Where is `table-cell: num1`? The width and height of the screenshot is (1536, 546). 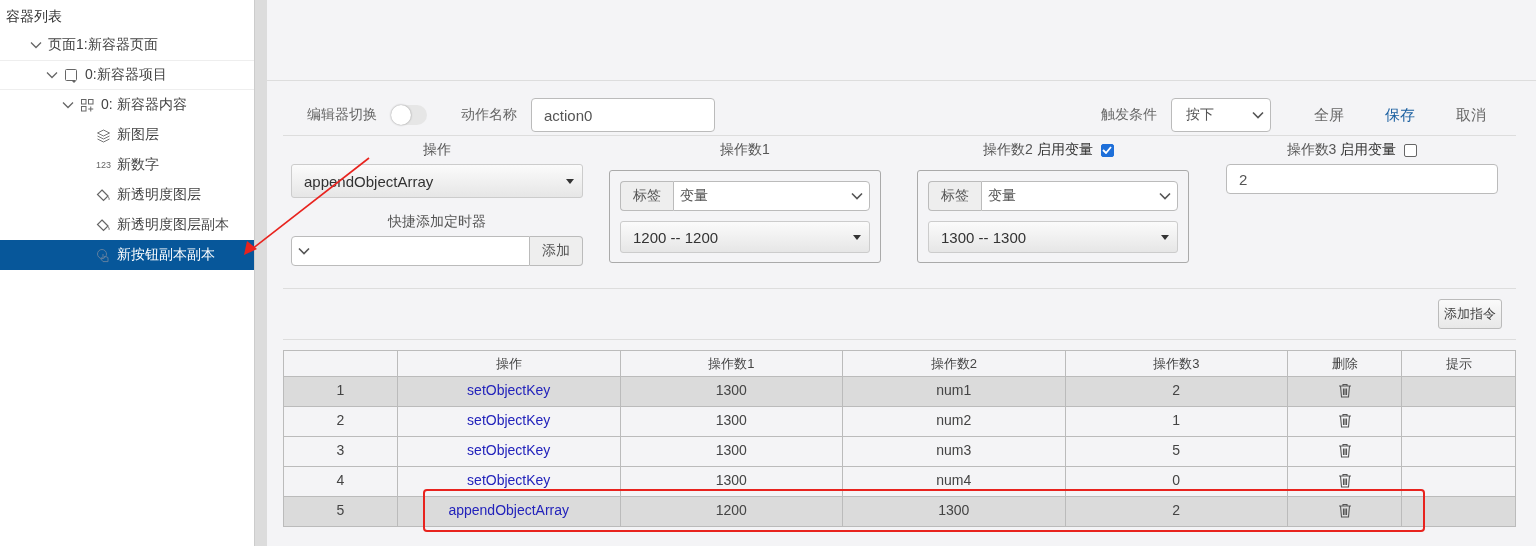
table-cell: num1 is located at coordinates (953, 391).